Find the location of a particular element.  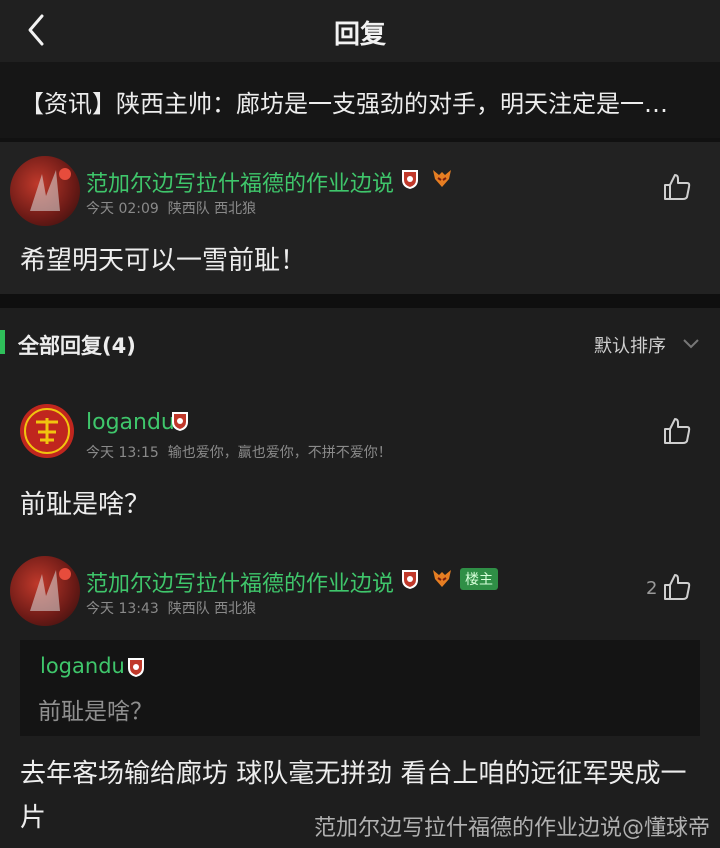

host-badge: 楼主 is located at coordinates (479, 579).